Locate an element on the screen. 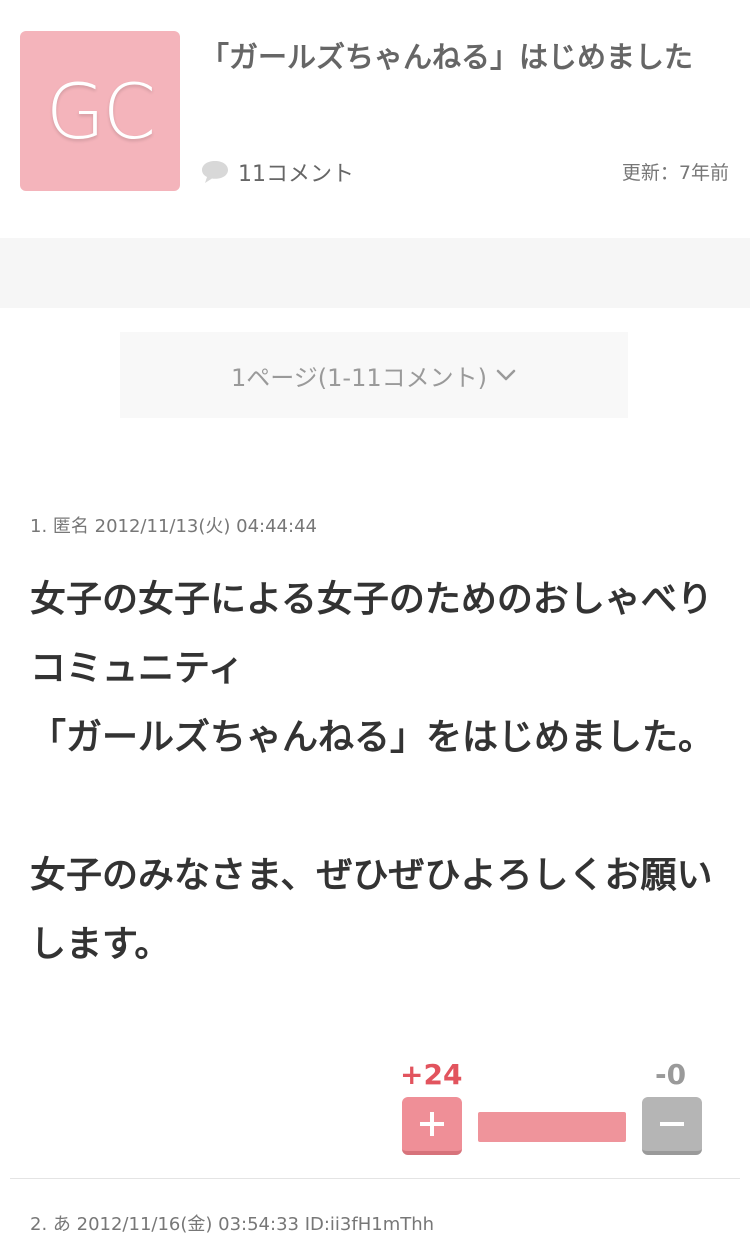 The height and width of the screenshot is (1236, 750). ad-space is located at coordinates (375, 273).